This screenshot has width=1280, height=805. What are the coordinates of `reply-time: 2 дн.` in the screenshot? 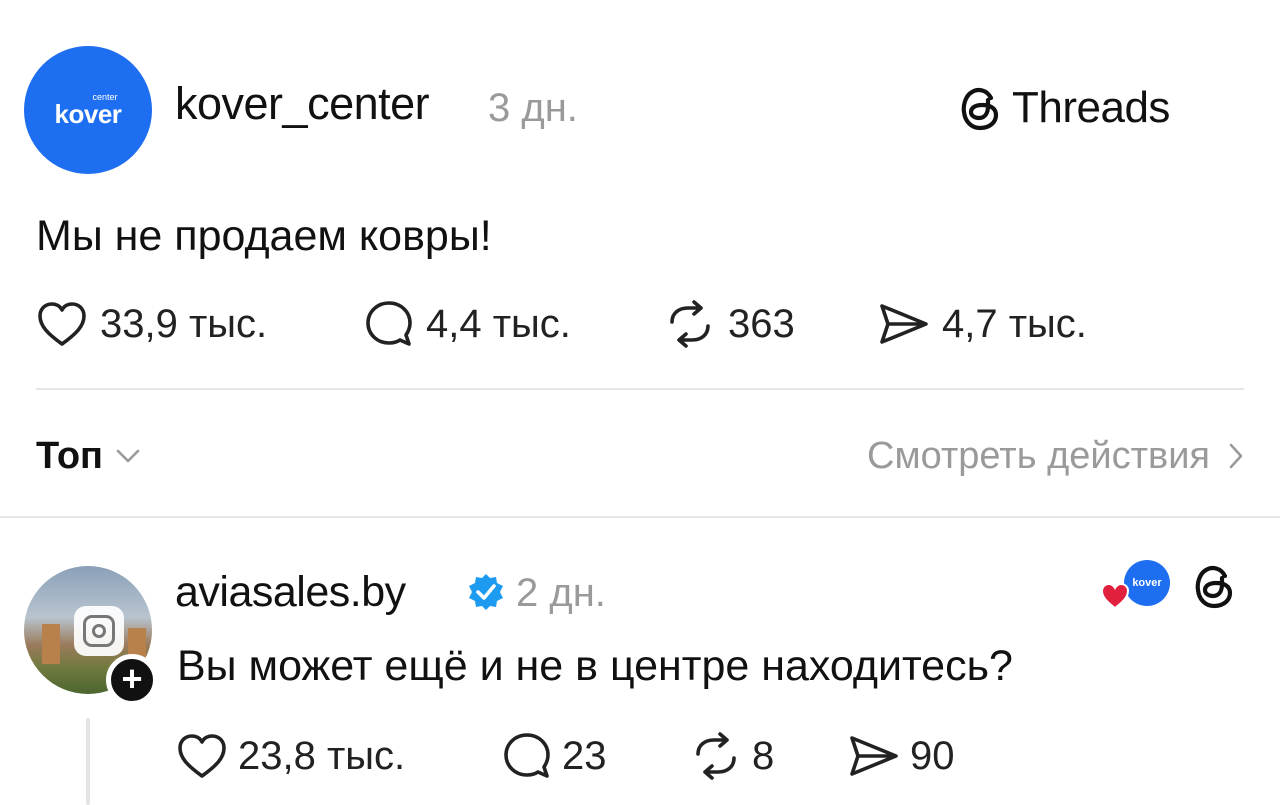 It's located at (561, 593).